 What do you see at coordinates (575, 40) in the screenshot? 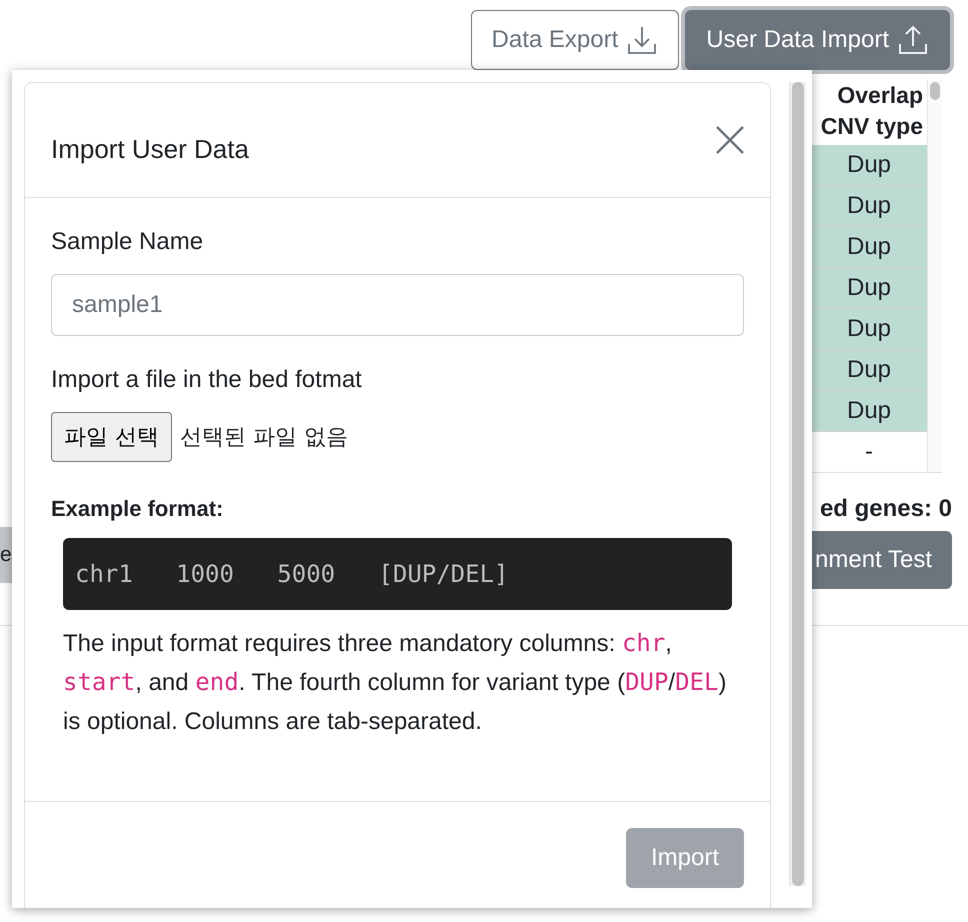
I see `export-button: Data Export` at bounding box center [575, 40].